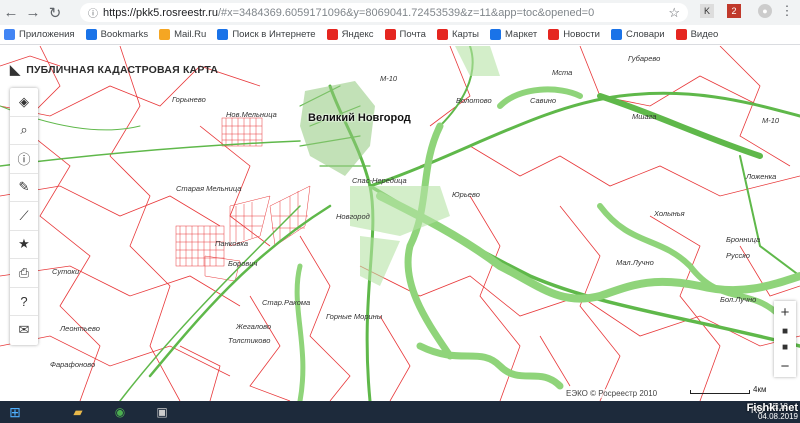  I want to click on bookmark-item: Маркет, so click(513, 34).